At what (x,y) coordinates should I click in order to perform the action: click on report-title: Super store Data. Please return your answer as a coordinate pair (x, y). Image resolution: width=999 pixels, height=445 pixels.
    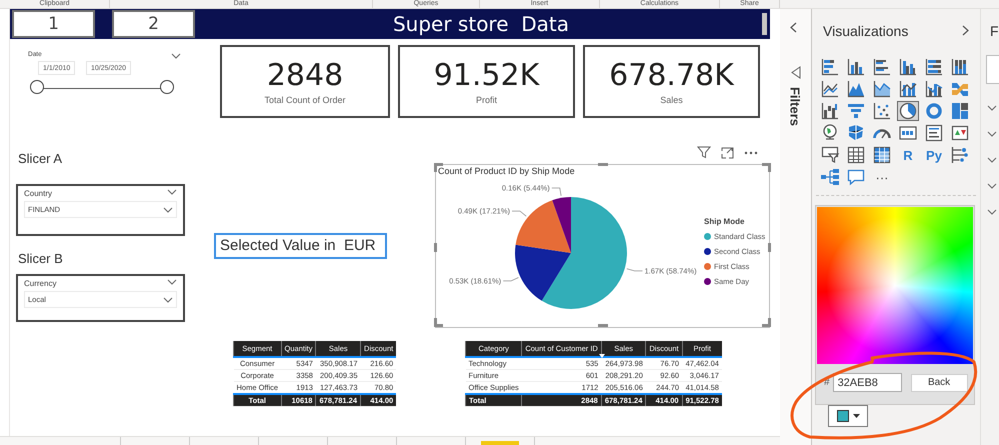
    Looking at the image, I should click on (481, 24).